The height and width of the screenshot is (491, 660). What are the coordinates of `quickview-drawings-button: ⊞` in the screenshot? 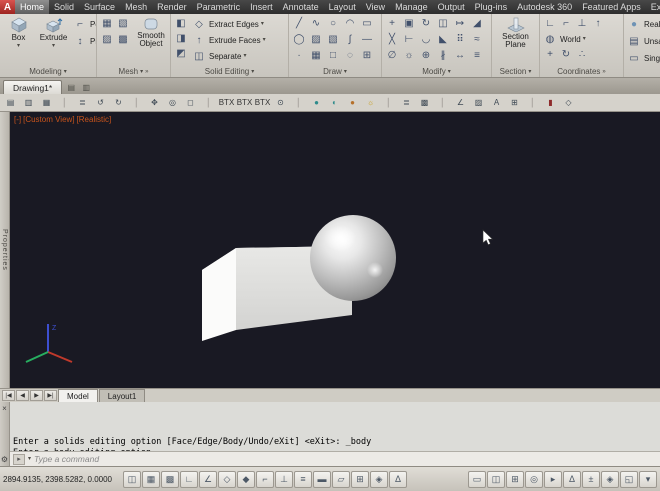 It's located at (515, 479).